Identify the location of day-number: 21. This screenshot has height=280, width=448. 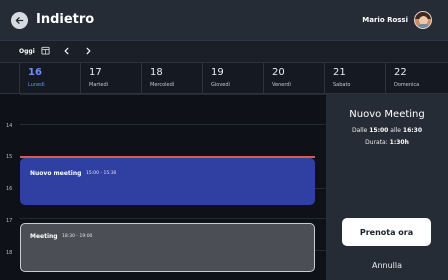
(339, 72).